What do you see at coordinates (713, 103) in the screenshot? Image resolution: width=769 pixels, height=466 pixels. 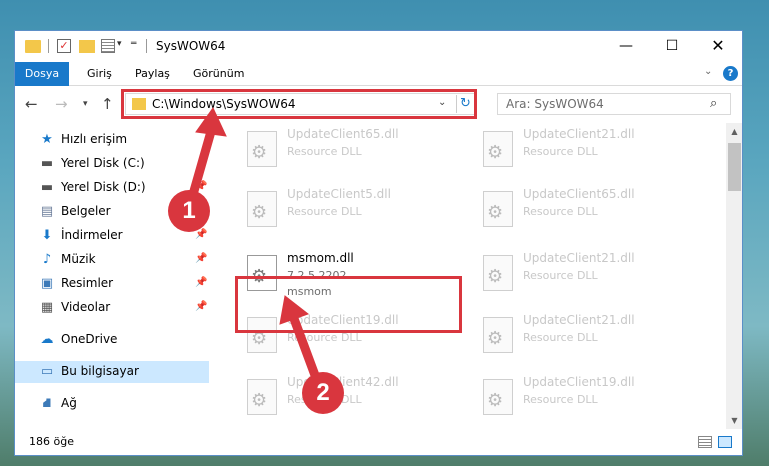 I see `search-icon: ⌕` at bounding box center [713, 103].